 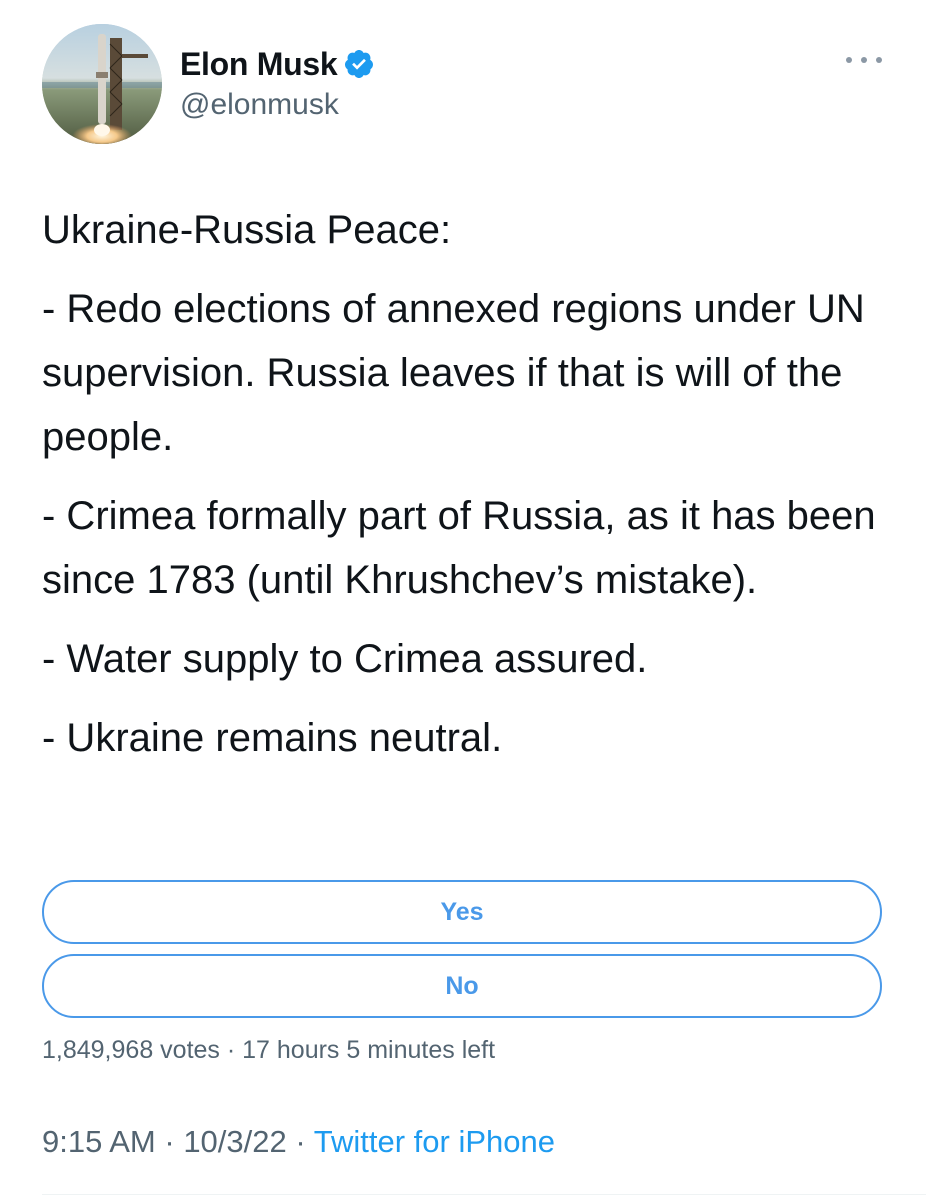 I want to click on author-name-row: Elon Musk, so click(x=277, y=64).